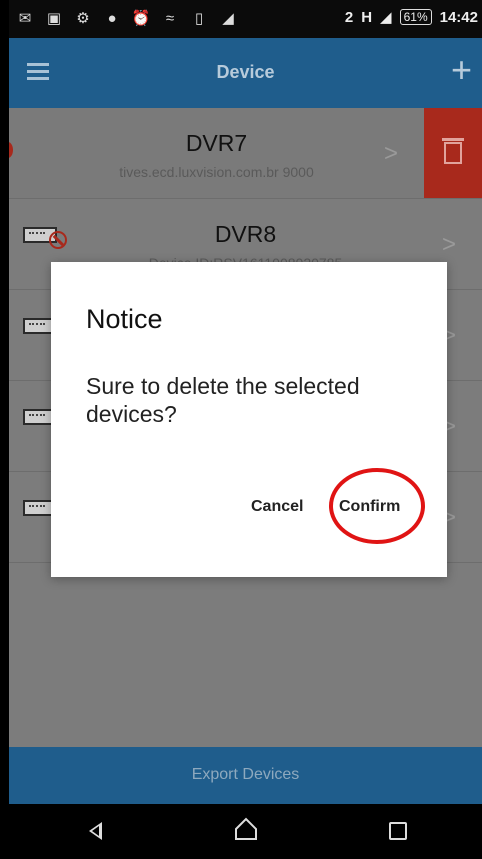 Image resolution: width=482 pixels, height=859 pixels. I want to click on wifi-icon: ≈, so click(170, 18).